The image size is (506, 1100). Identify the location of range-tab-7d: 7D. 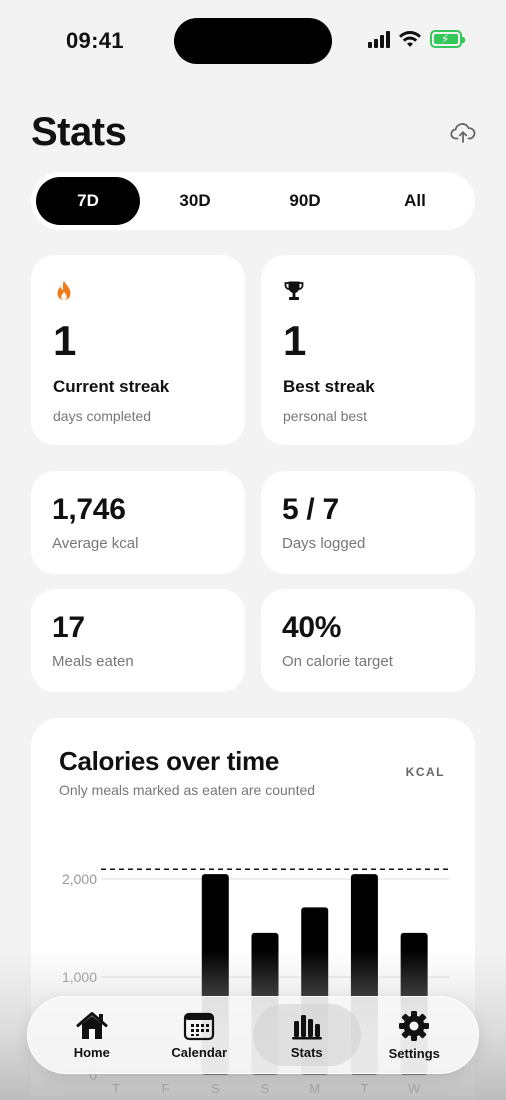
(88, 201).